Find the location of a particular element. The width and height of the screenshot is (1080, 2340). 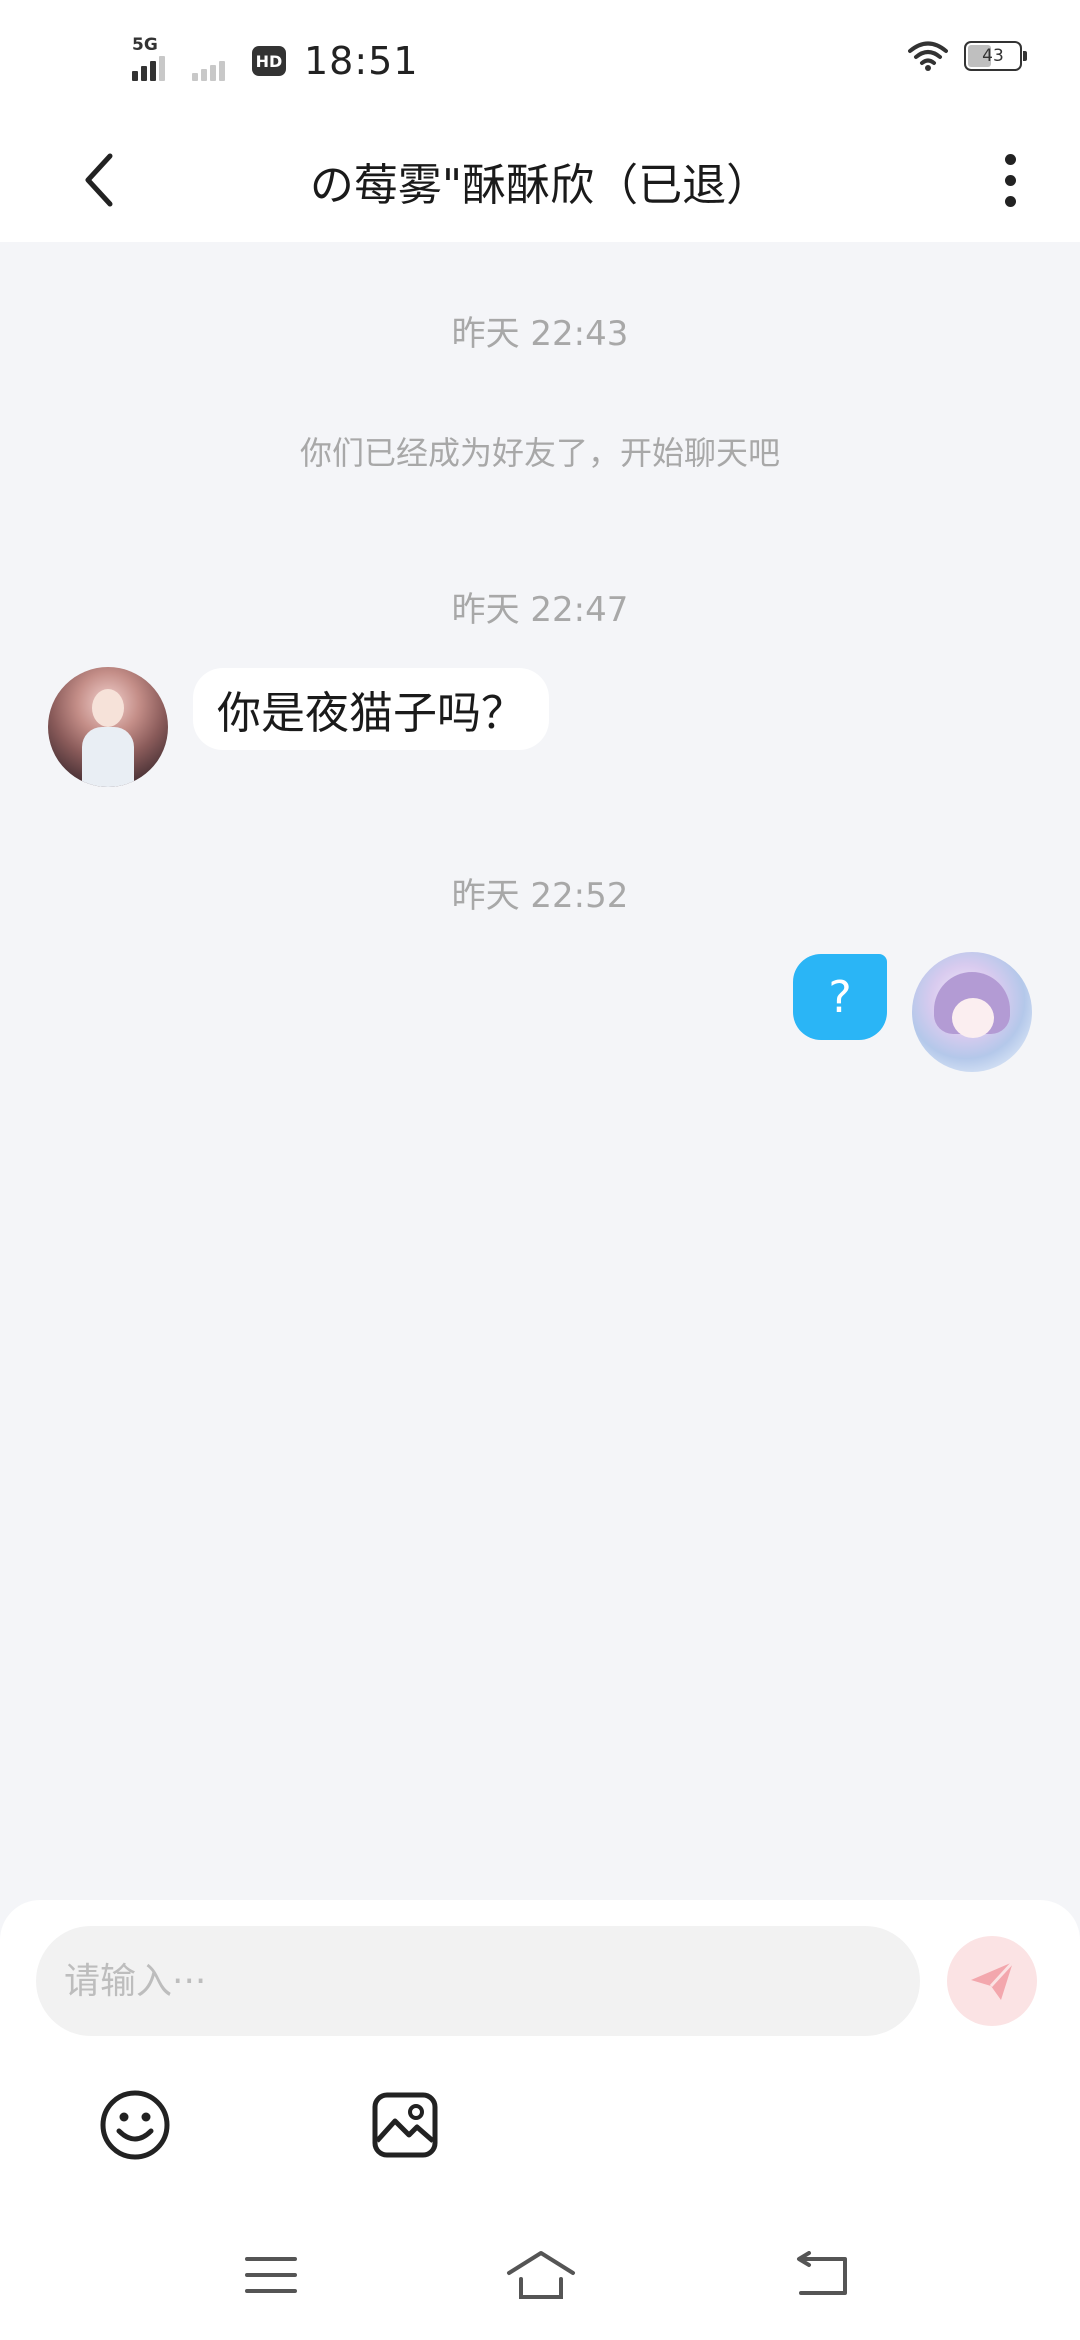

emoji-button is located at coordinates (135, 2125).